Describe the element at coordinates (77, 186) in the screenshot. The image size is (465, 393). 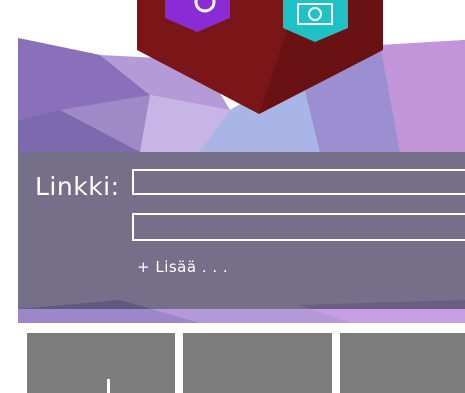
I see `link-label: Linkki:` at that location.